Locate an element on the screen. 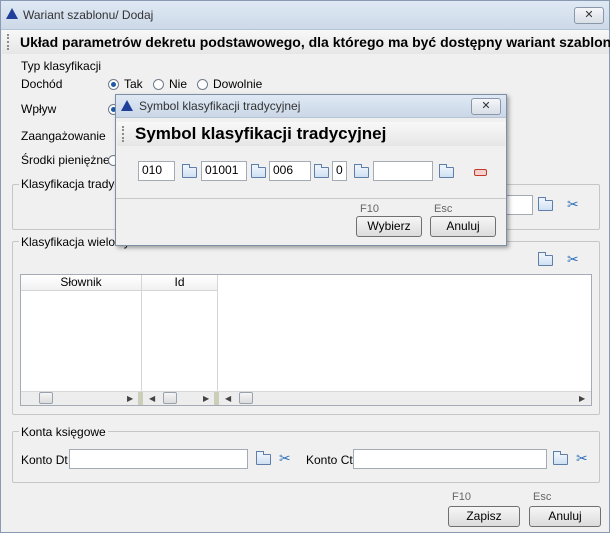  scroll-right-icon-1: ▶ is located at coordinates (130, 399).